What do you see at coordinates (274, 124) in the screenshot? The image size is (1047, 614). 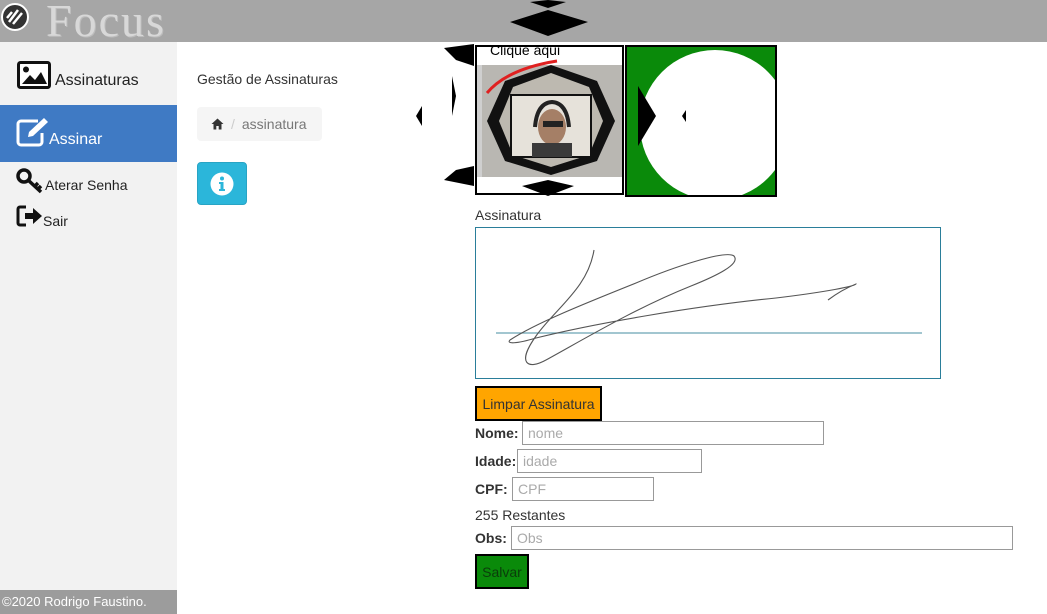 I see `breadcrumb-current: assinatura` at bounding box center [274, 124].